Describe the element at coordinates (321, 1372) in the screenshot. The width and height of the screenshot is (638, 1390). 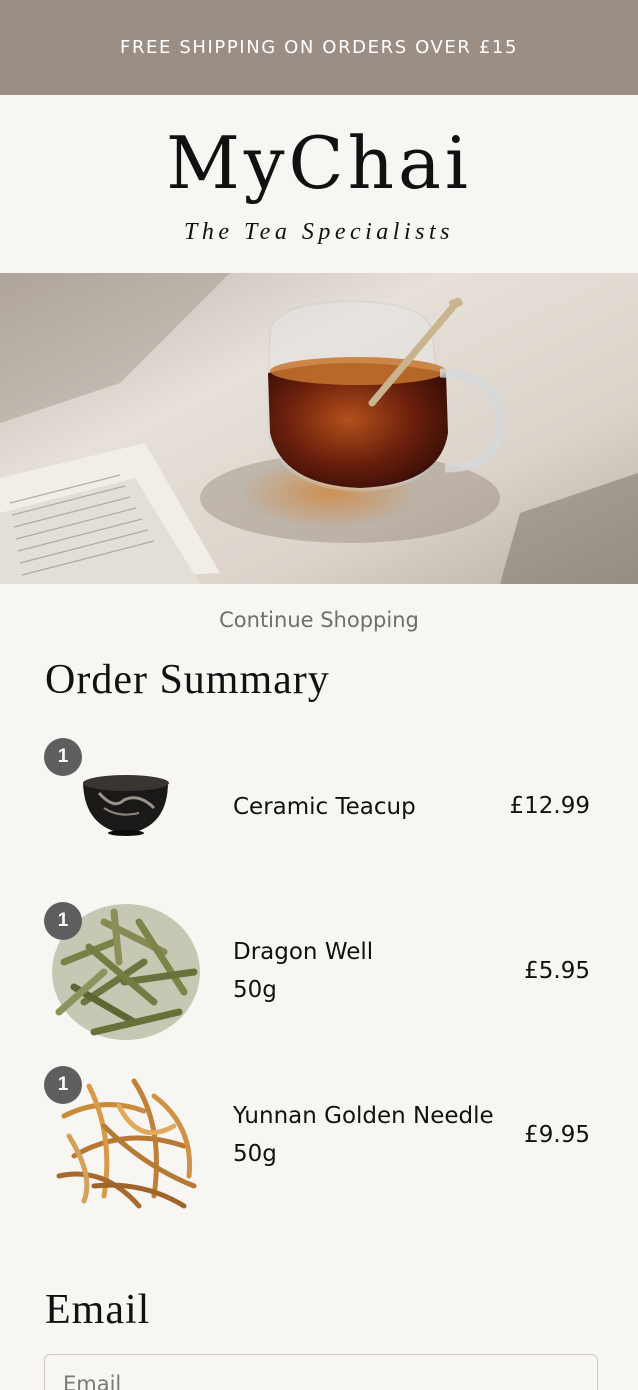
I see `email-input` at that location.